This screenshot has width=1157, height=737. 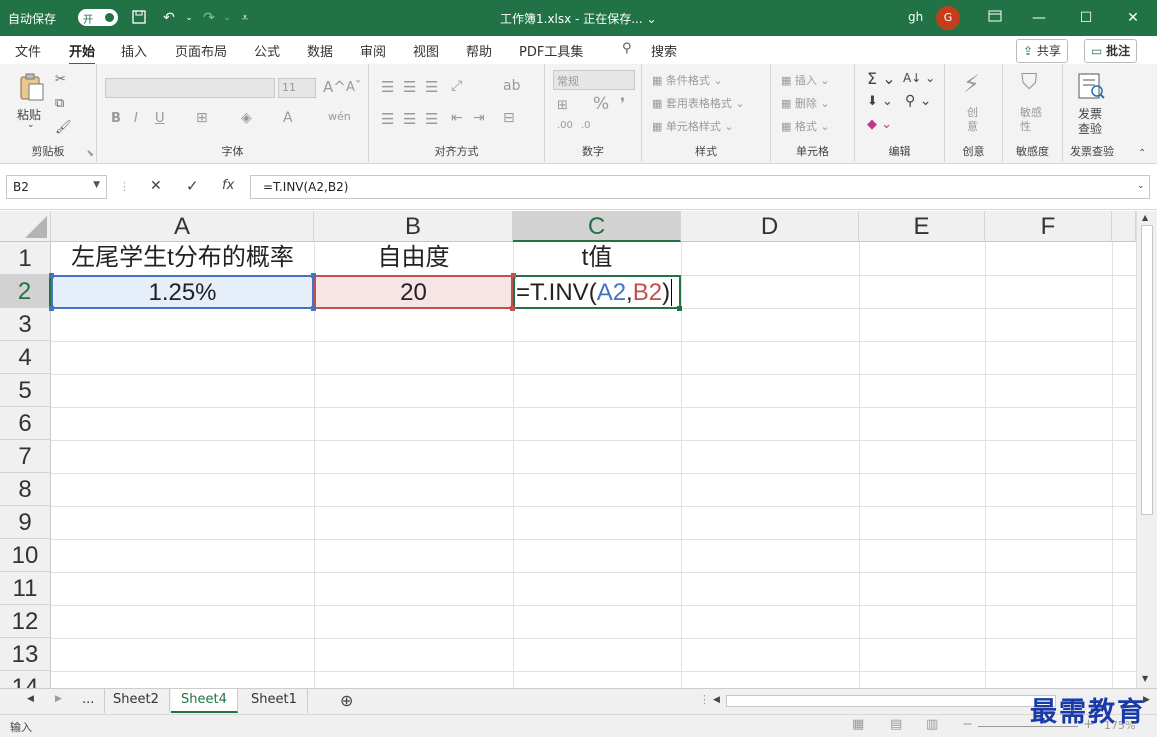 What do you see at coordinates (189, 18) in the screenshot?
I see `undo-dropdown-icon: ⌄` at bounding box center [189, 18].